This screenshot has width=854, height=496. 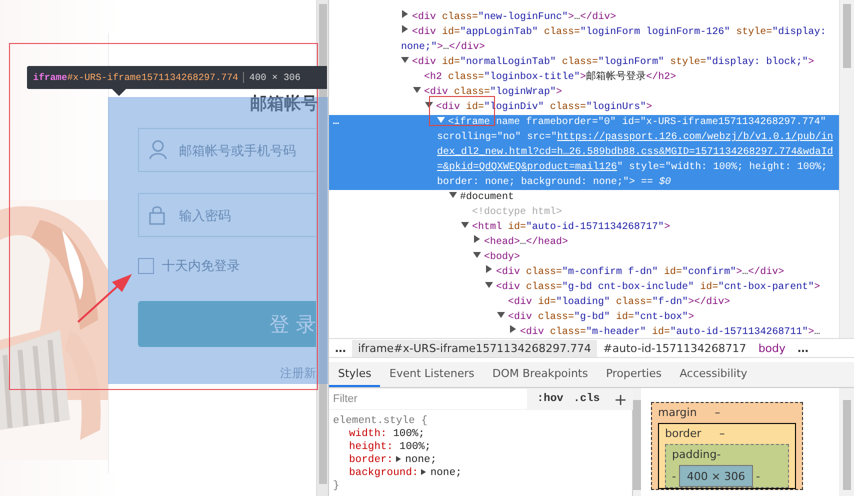 I want to click on filter-field: Filter, so click(x=428, y=399).